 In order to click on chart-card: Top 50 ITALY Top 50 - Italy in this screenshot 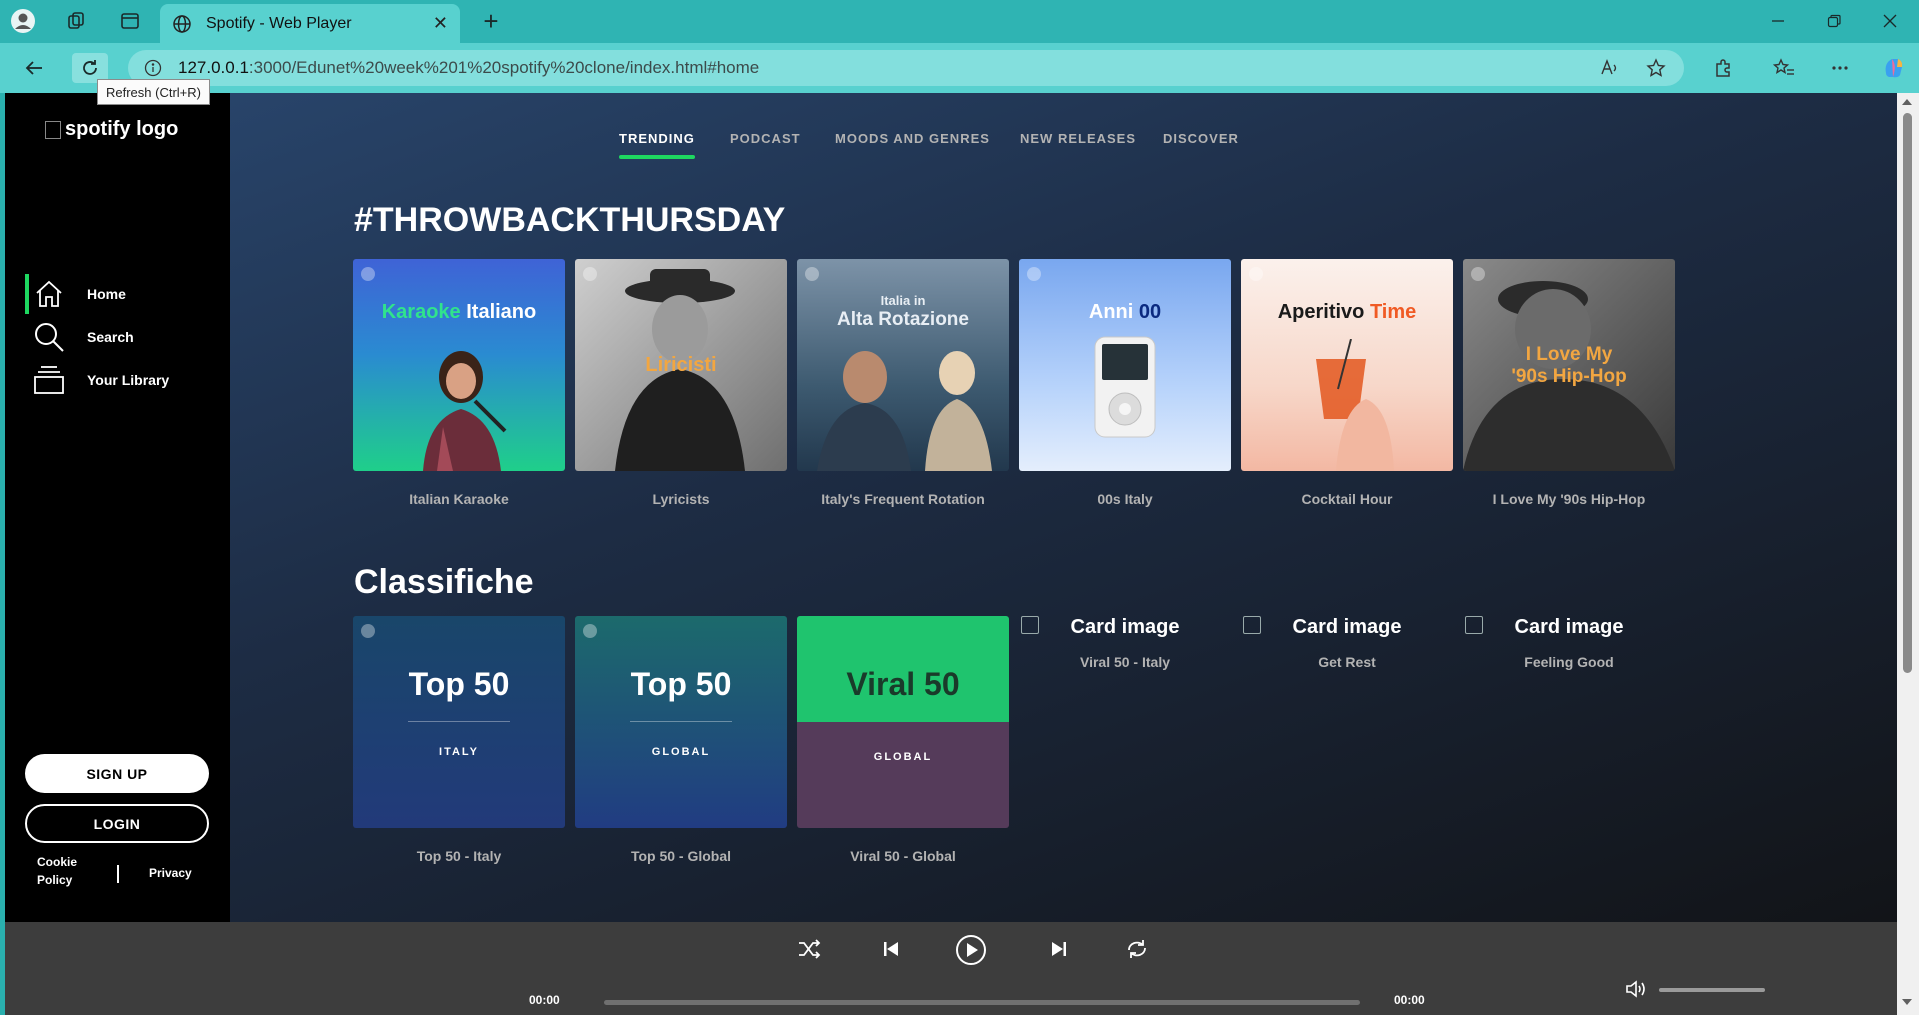, I will do `click(459, 740)`.